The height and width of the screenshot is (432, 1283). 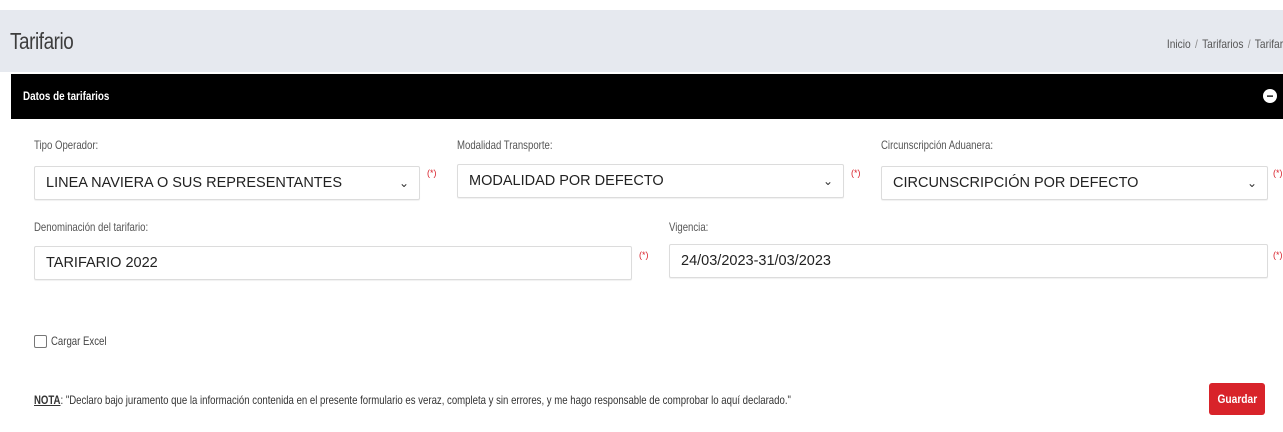 I want to click on modalidad-transporte-select: MODALIDAD POR DEFECTO ⌄, so click(x=650, y=181).